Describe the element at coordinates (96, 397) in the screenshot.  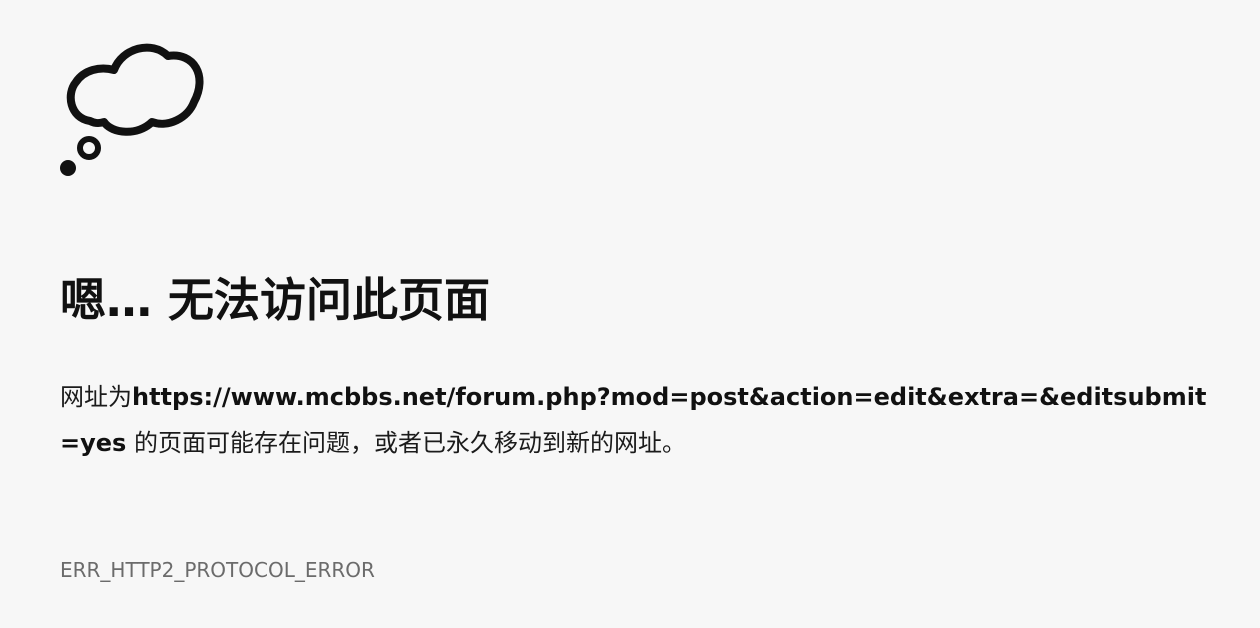
I see `message-prefix: 网址为` at that location.